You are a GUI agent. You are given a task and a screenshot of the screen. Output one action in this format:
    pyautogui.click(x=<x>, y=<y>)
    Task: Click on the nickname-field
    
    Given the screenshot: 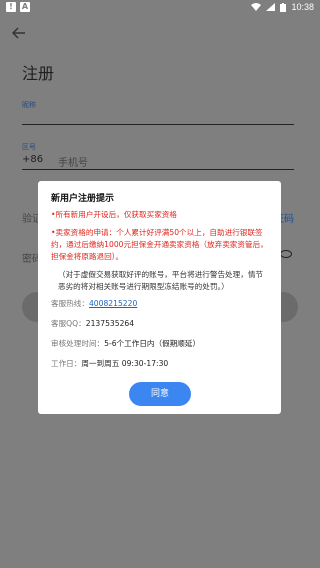 What is the action you would take?
    pyautogui.click(x=158, y=124)
    